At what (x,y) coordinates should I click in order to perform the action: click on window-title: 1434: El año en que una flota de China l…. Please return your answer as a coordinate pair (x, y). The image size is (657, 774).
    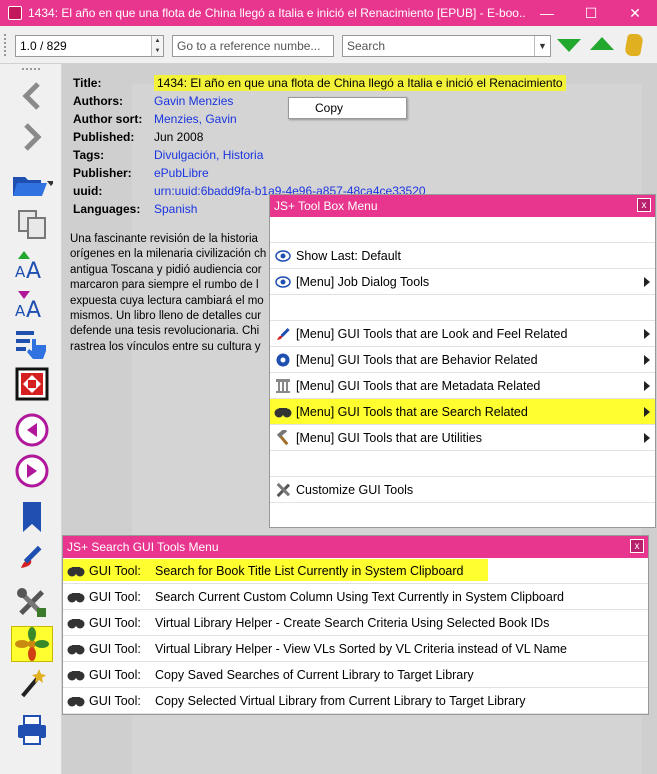
    Looking at the image, I should click on (276, 13).